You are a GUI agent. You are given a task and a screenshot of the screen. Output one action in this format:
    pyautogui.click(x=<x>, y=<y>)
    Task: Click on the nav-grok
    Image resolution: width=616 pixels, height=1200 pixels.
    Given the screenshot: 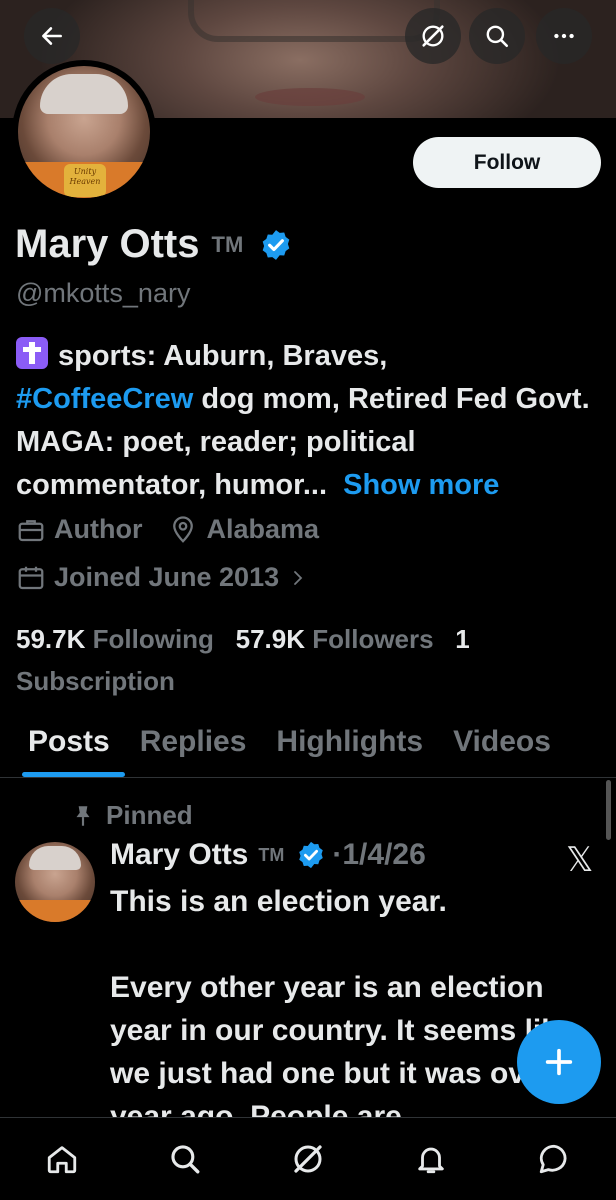 What is the action you would take?
    pyautogui.click(x=308, y=1159)
    